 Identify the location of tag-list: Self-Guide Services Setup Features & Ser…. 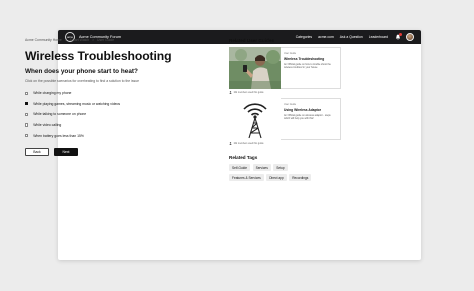
(272, 174).